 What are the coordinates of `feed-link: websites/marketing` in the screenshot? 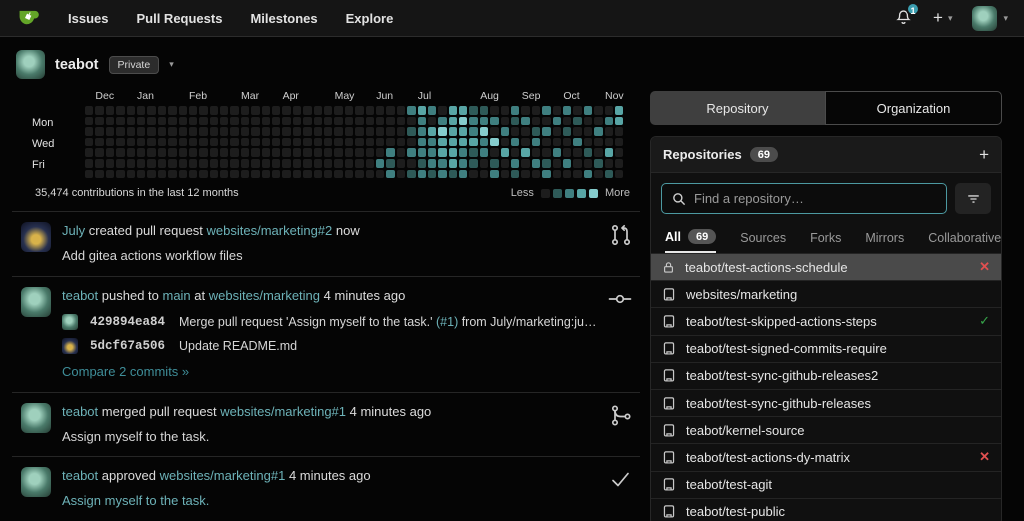 It's located at (264, 295).